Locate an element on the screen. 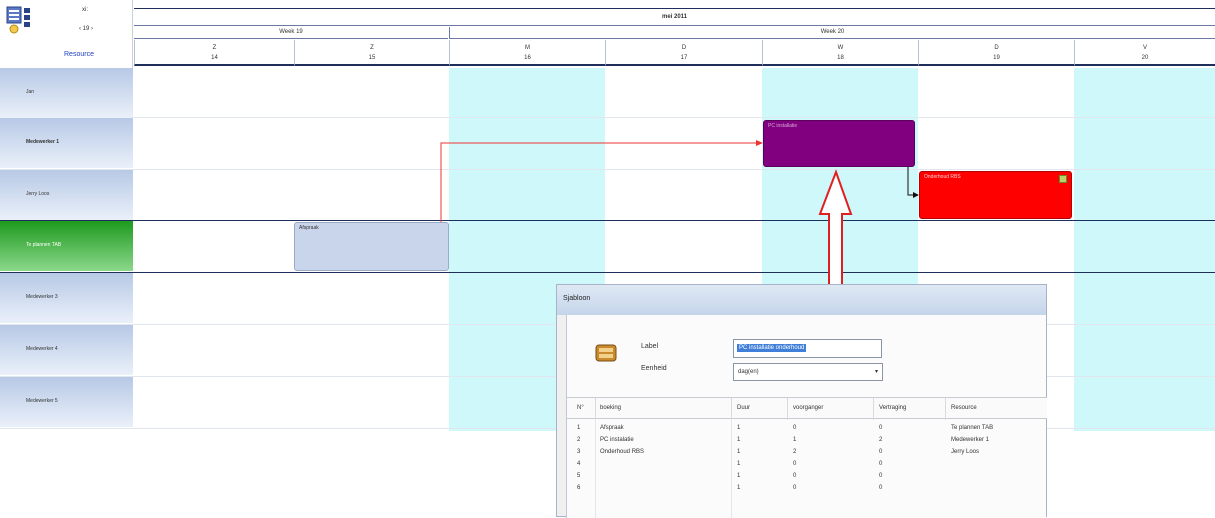  table-row: 3 Onderhoud RBS 1 2 0 Jerry Loos is located at coordinates (807, 455).